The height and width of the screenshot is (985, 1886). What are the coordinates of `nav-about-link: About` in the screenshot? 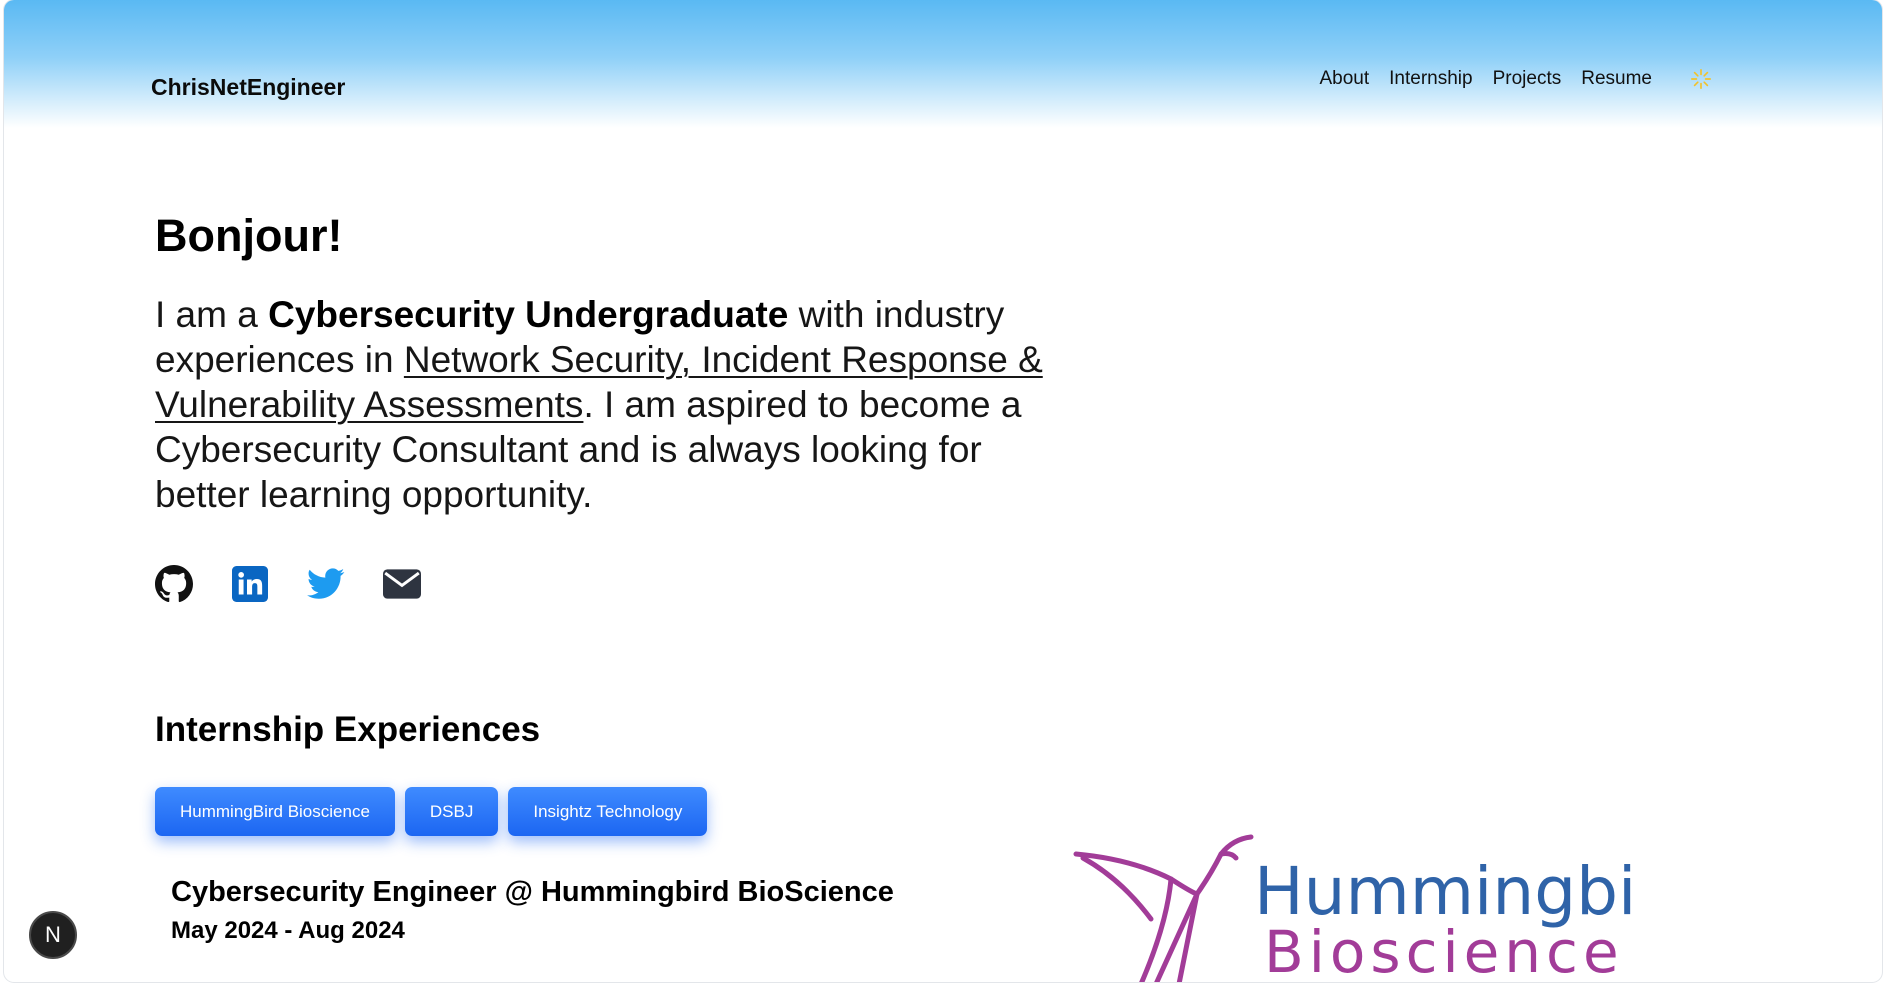 It's located at (1345, 79).